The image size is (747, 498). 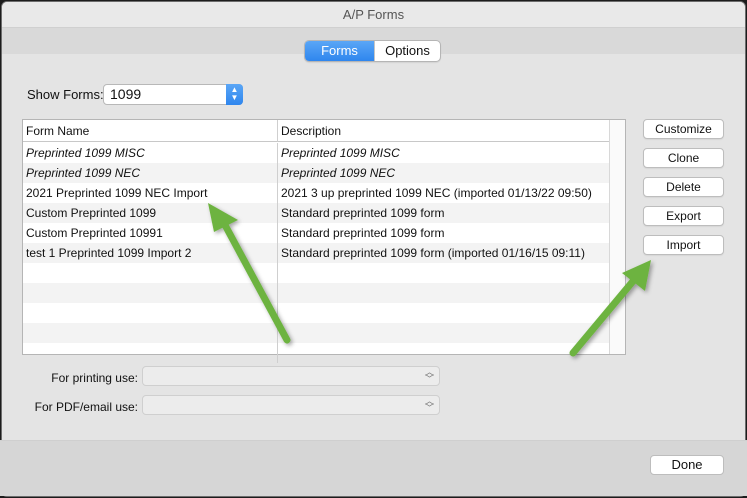 I want to click on description-cell: Preprinted 1099 NEC, so click(x=443, y=173).